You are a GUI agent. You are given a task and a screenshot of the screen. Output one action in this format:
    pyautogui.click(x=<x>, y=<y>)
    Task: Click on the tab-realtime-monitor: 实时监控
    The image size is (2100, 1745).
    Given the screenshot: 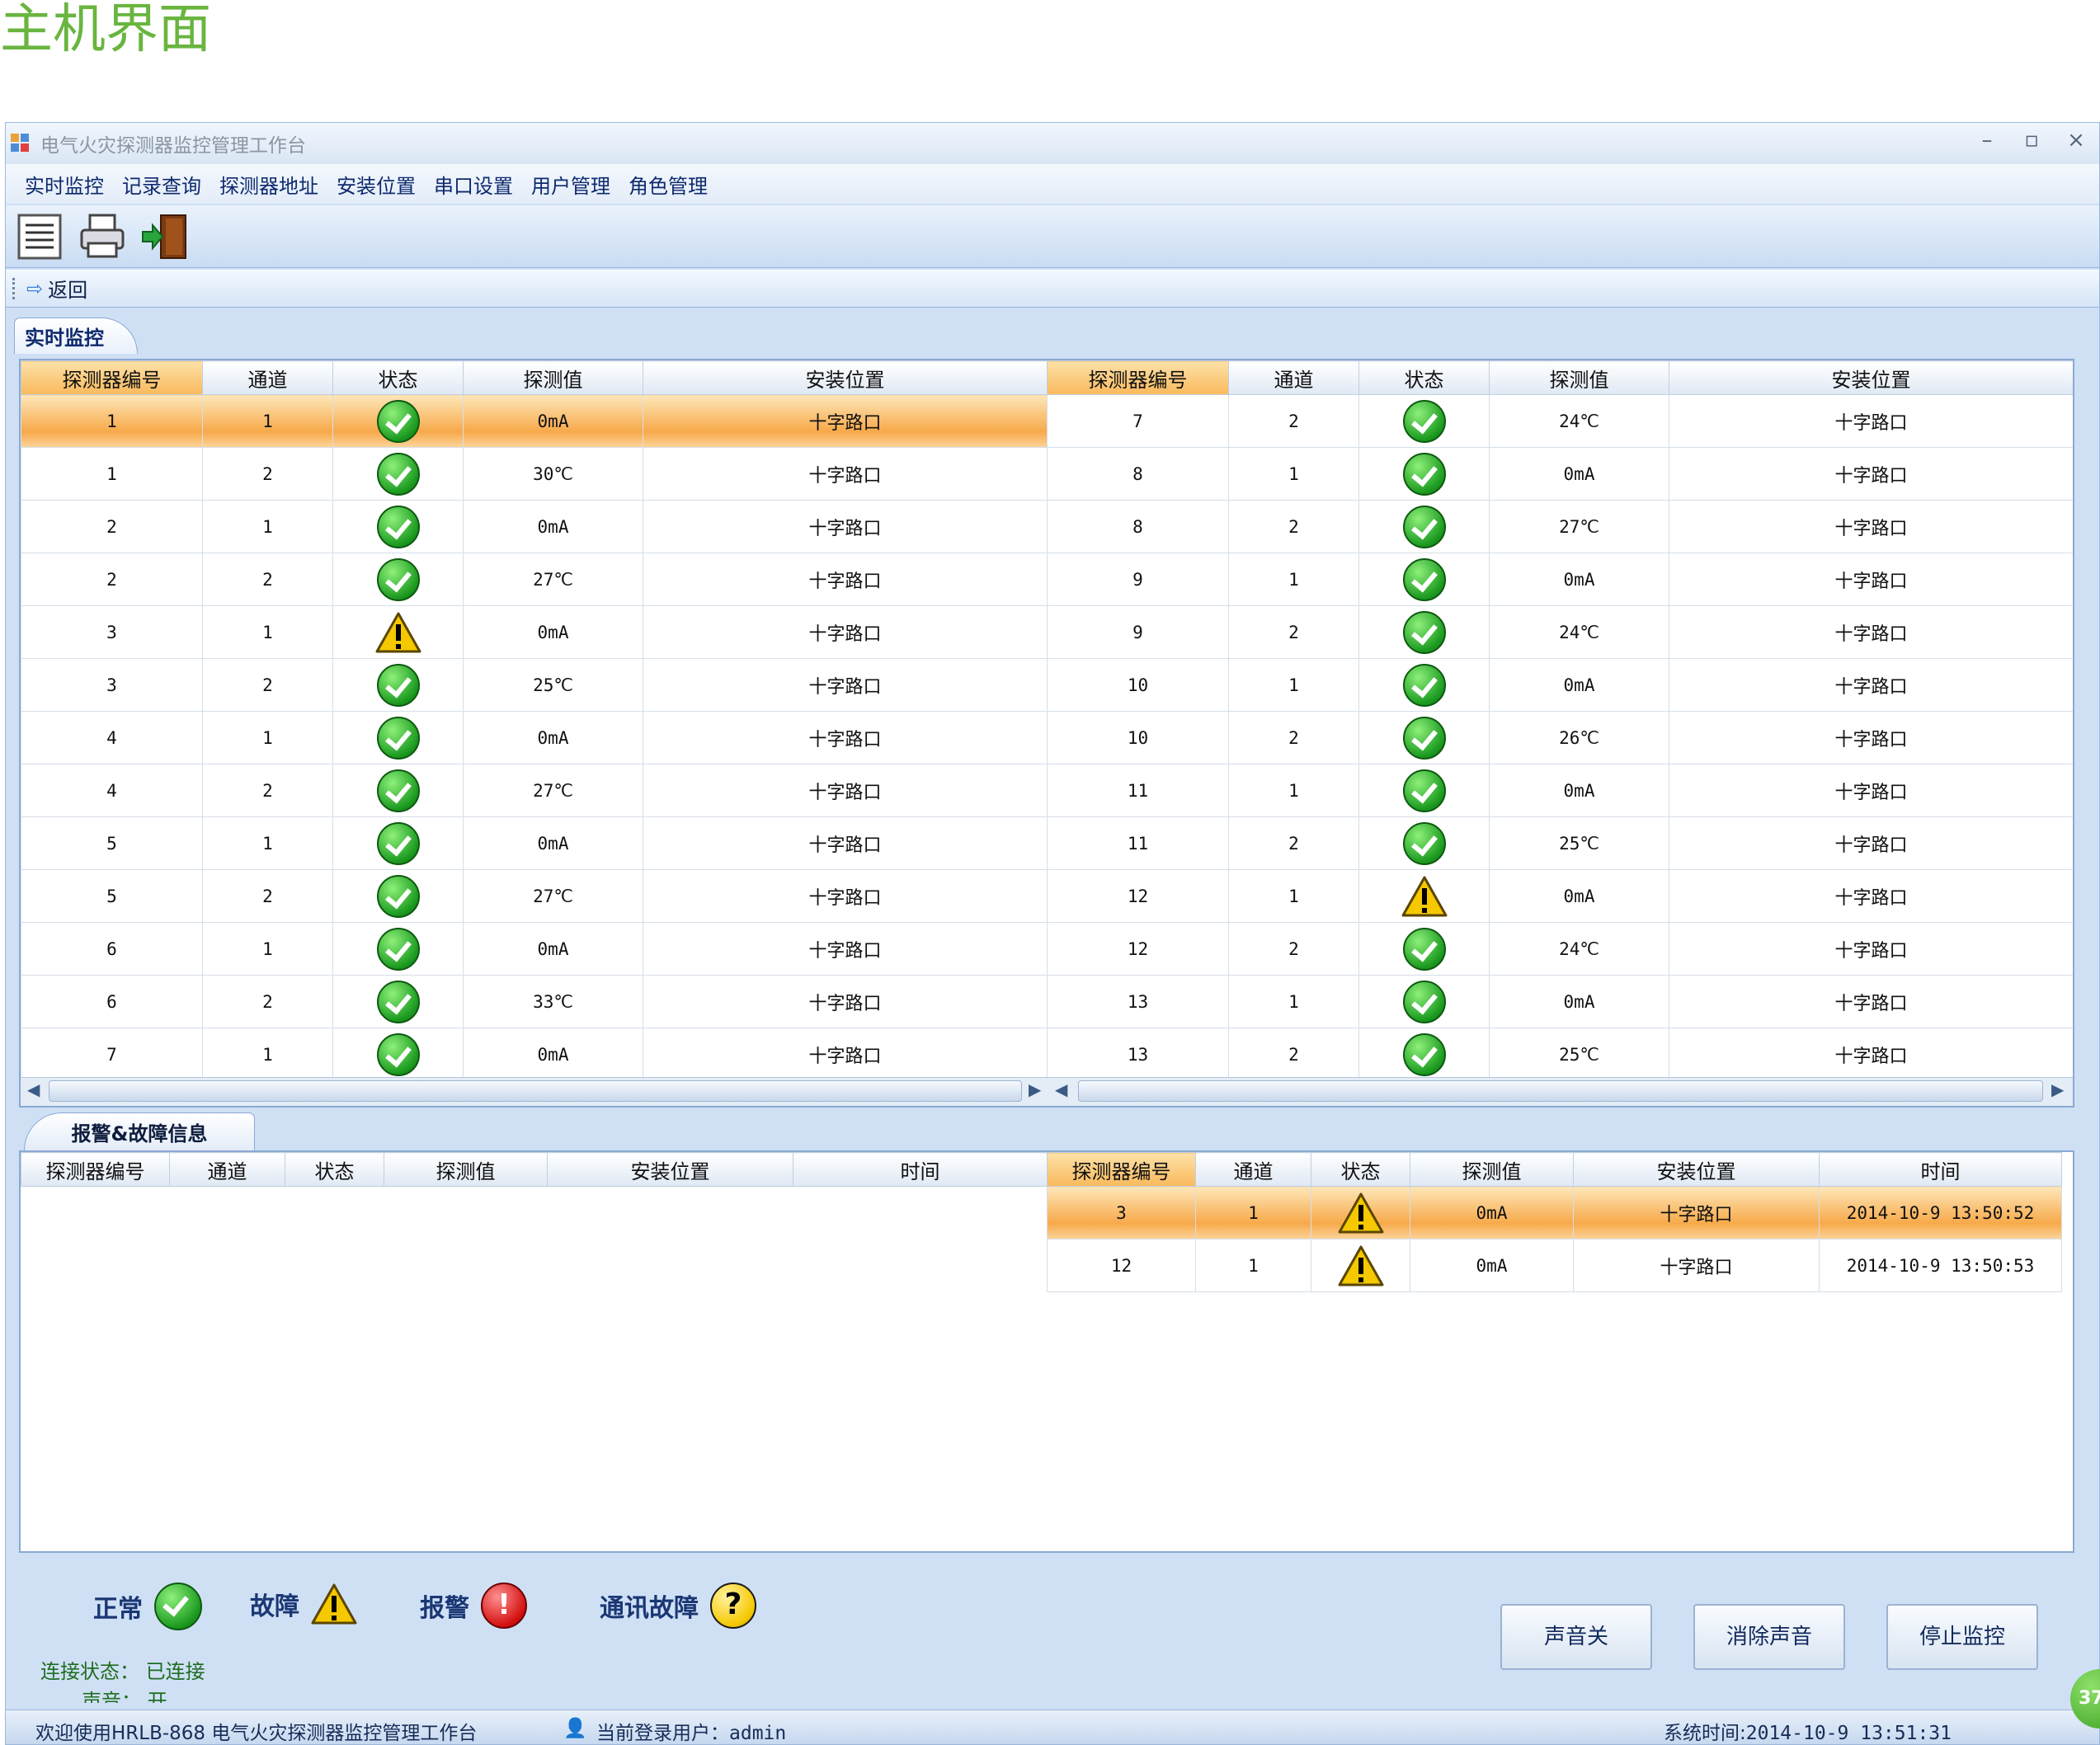 What is the action you would take?
    pyautogui.click(x=76, y=336)
    